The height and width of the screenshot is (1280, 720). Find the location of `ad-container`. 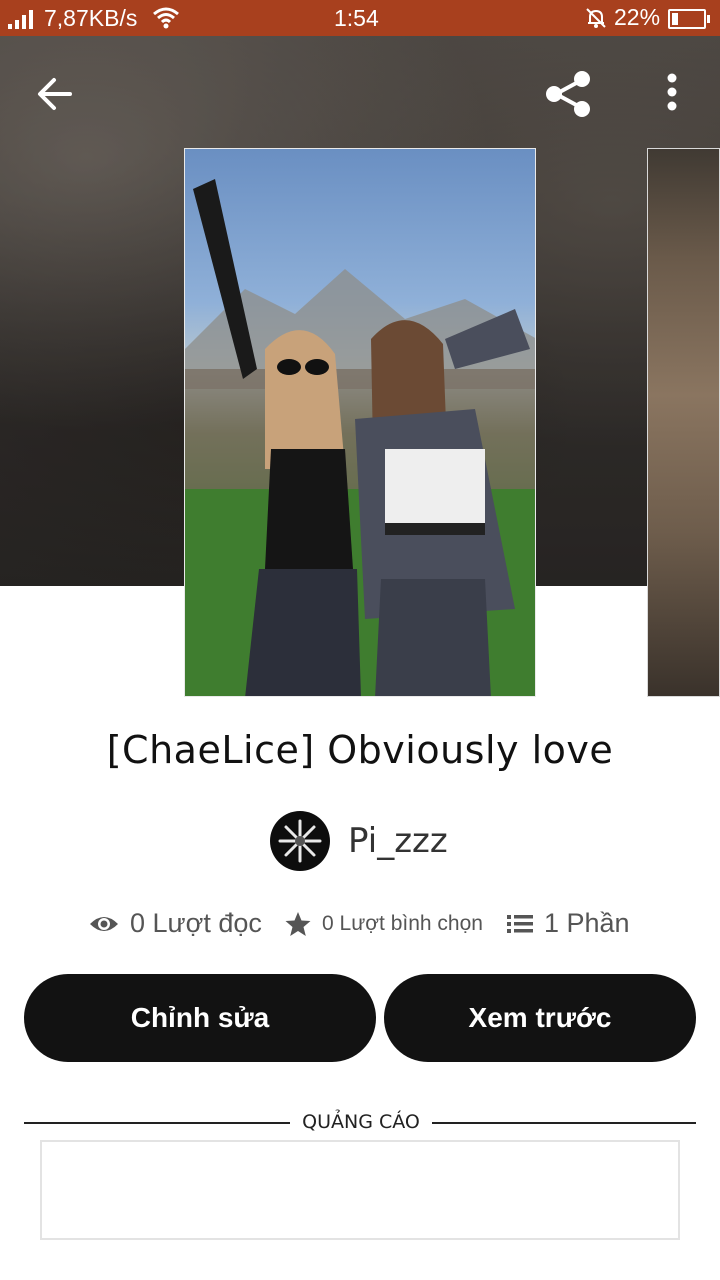

ad-container is located at coordinates (360, 1190).